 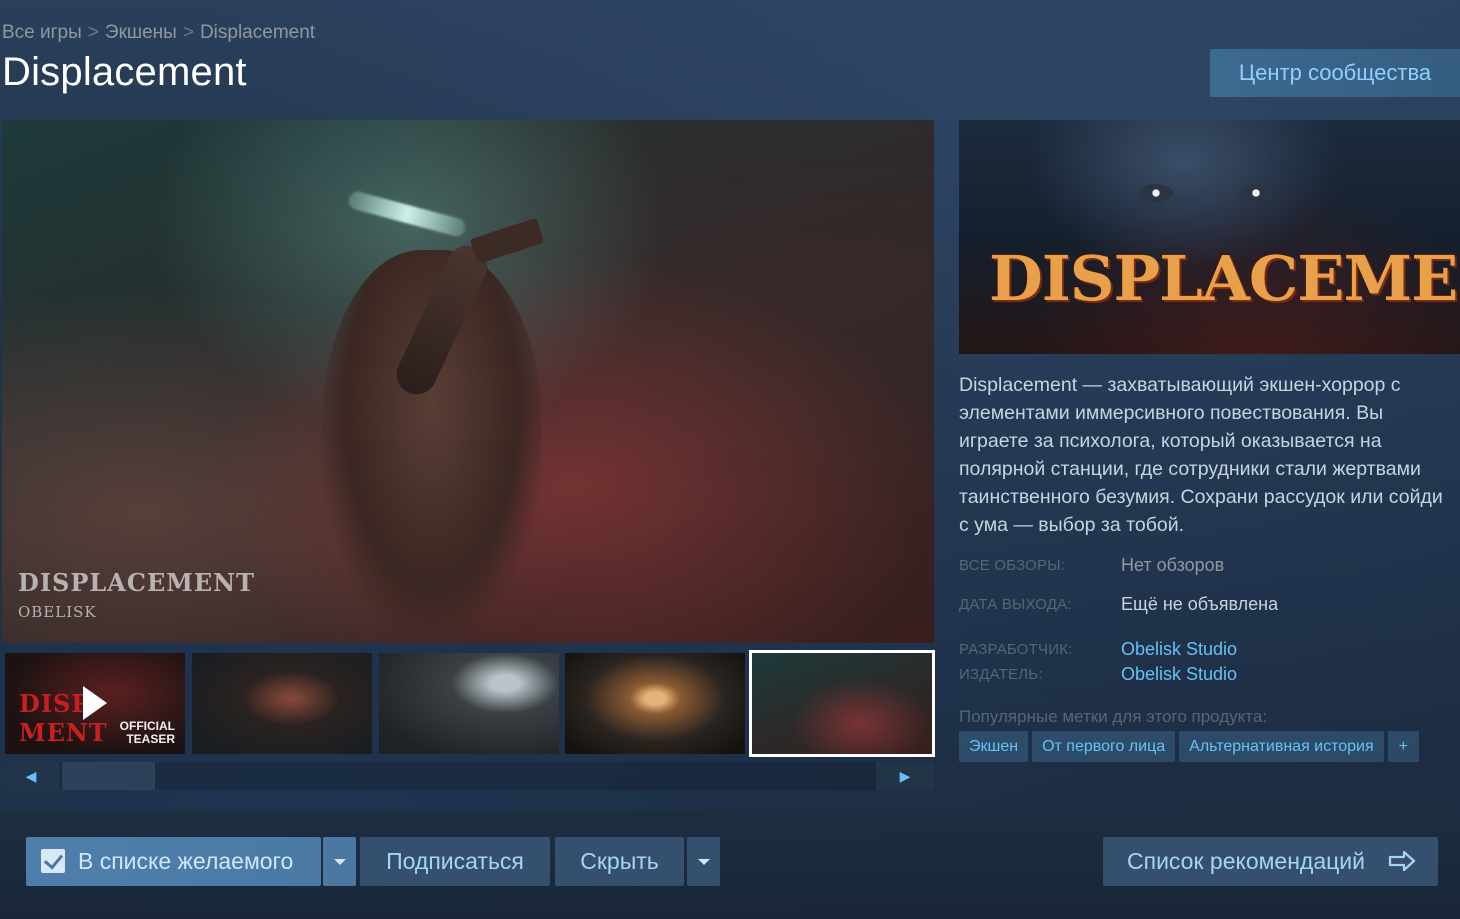 I want to click on capsule-logo: DISPLACEMENT, so click(x=1224, y=278).